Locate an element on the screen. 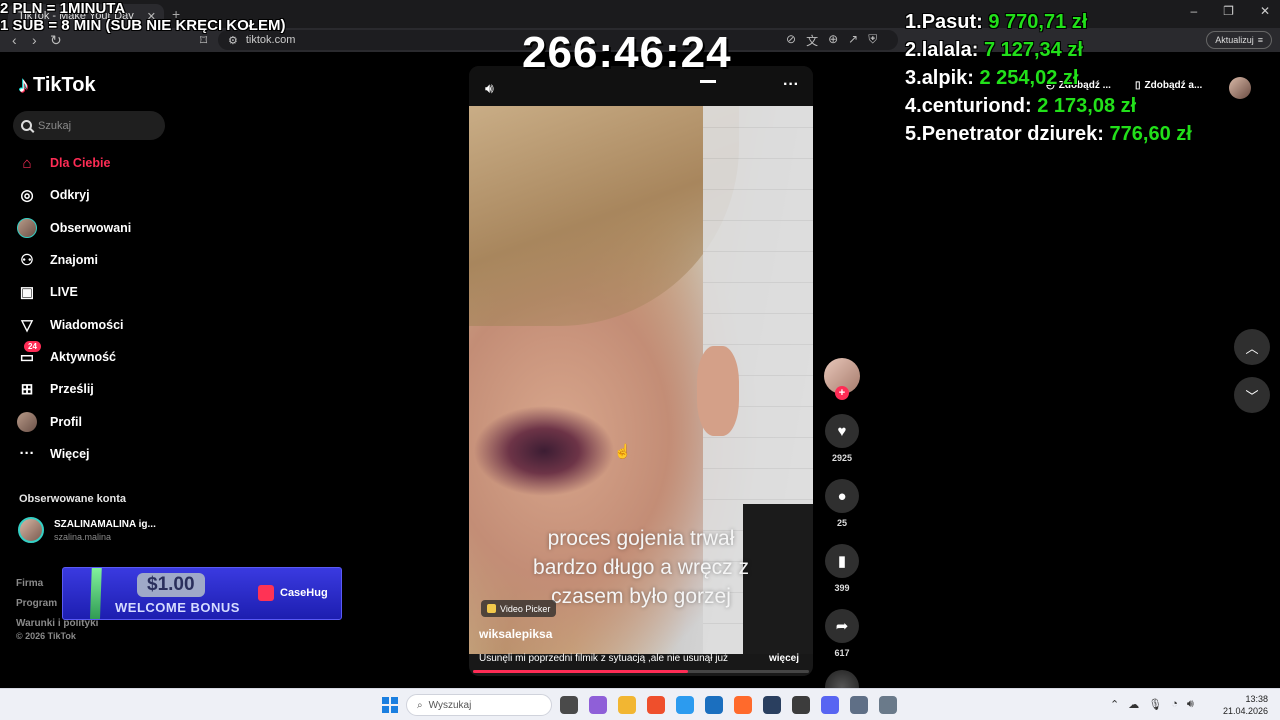 The image size is (1280, 720). chevron-down-icon: ﹀ is located at coordinates (1252, 396).